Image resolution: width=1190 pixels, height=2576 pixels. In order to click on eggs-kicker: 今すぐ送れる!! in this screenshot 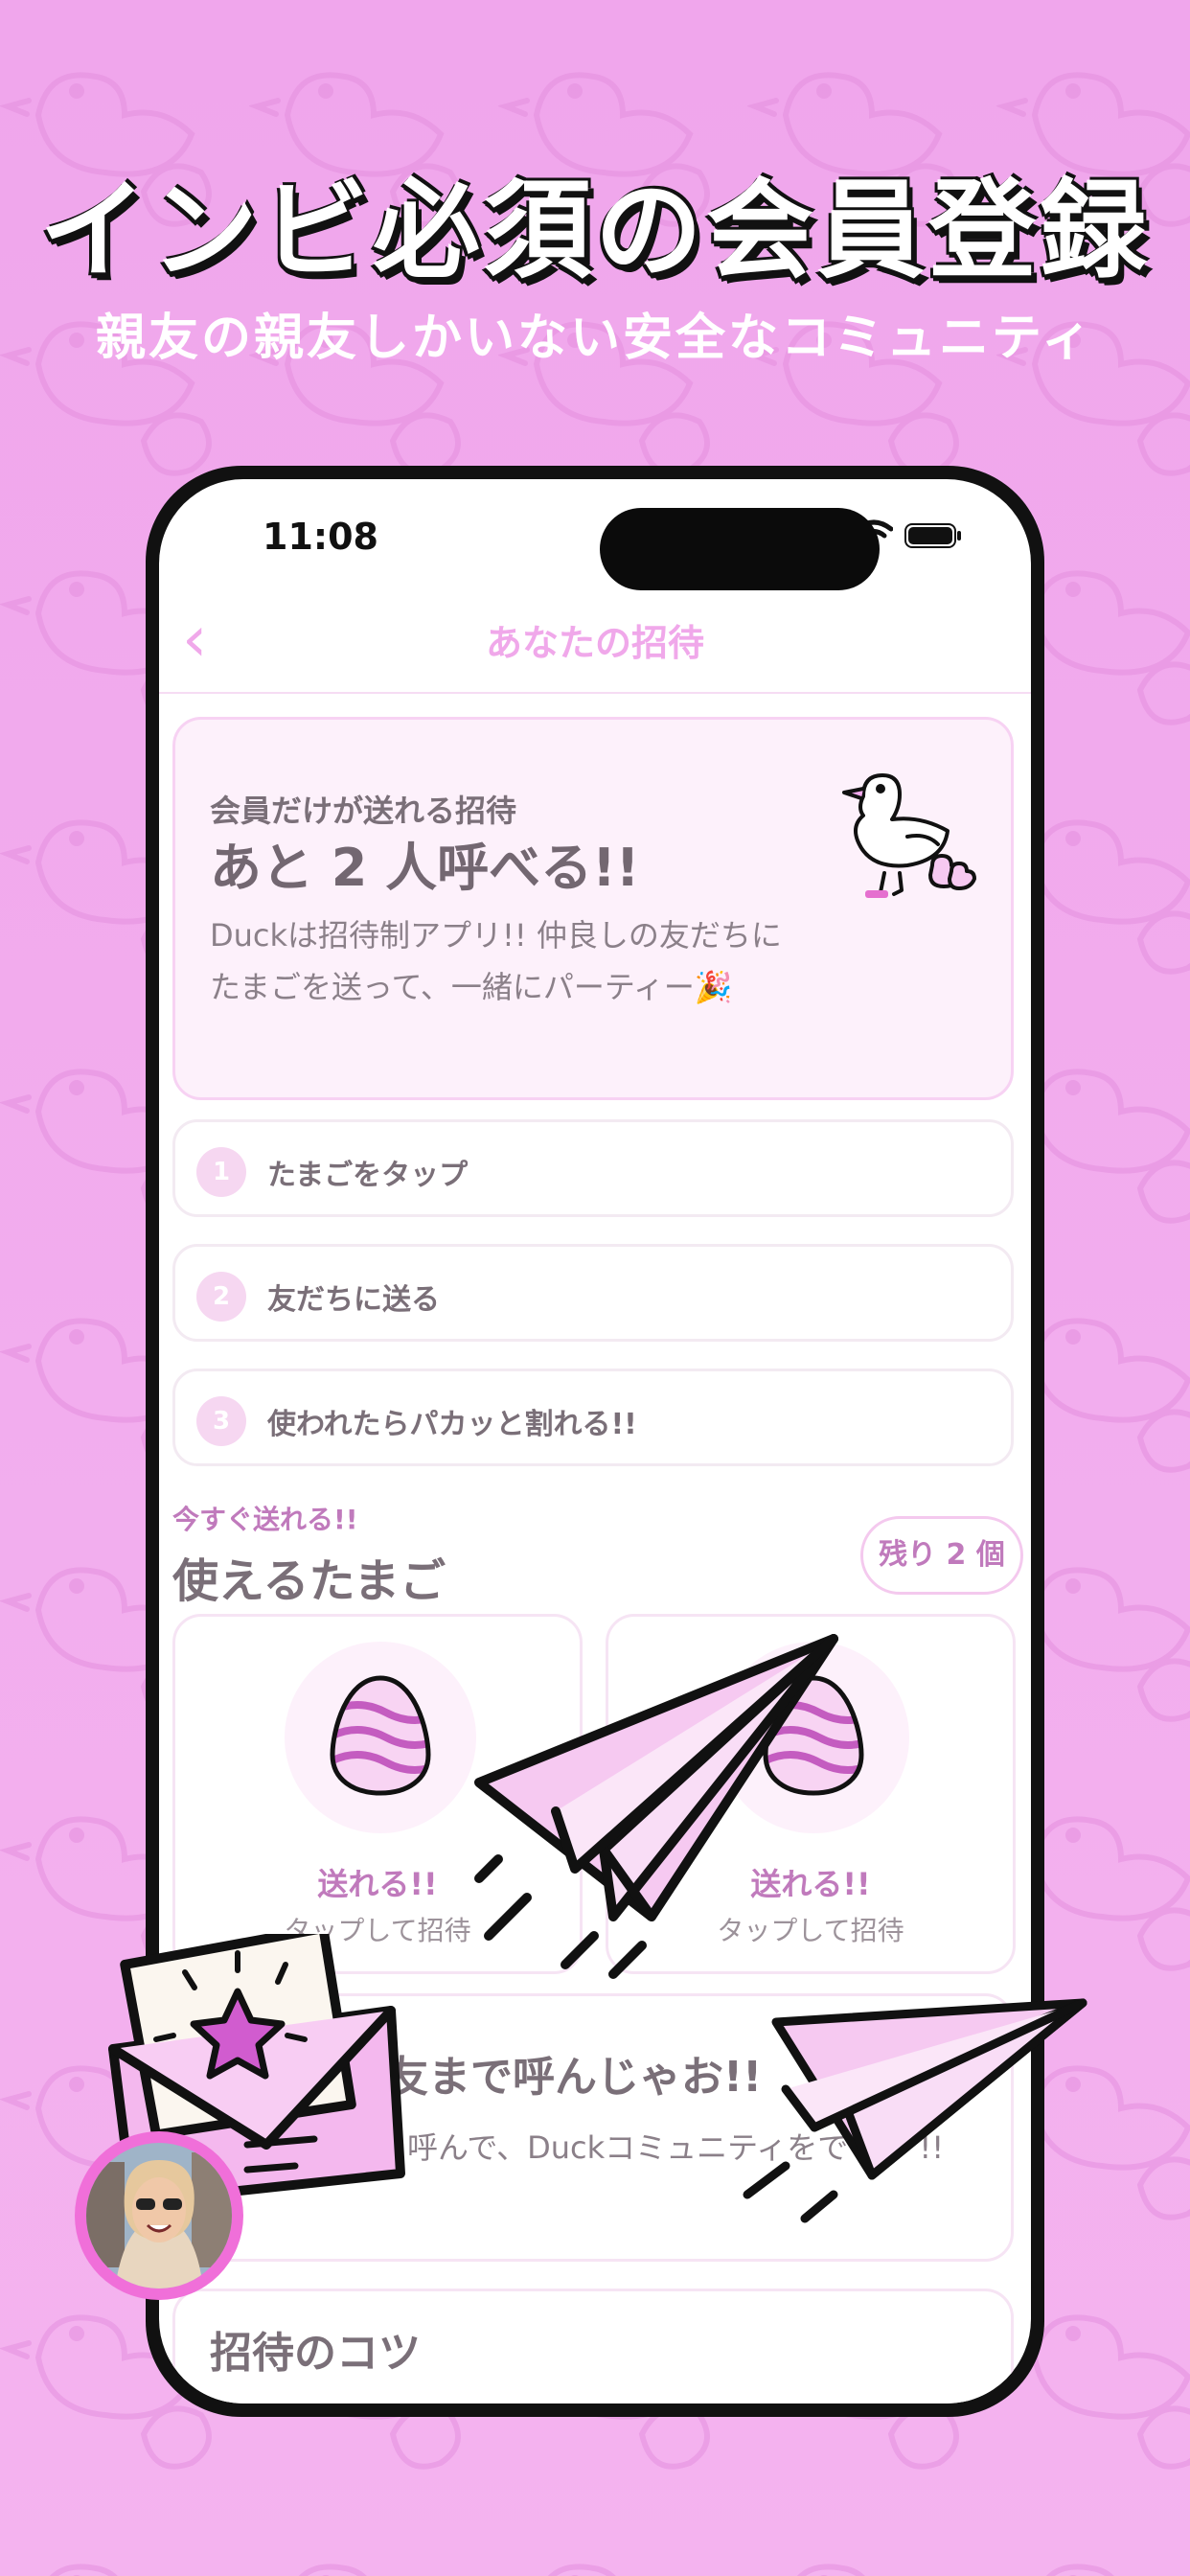, I will do `click(265, 1519)`.